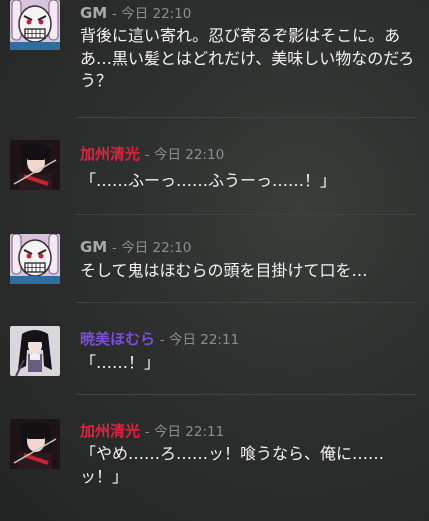 The image size is (429, 521). Describe the element at coordinates (208, 180) in the screenshot. I see `message-text: 「……ふーっ……ふうーっ……！」` at that location.